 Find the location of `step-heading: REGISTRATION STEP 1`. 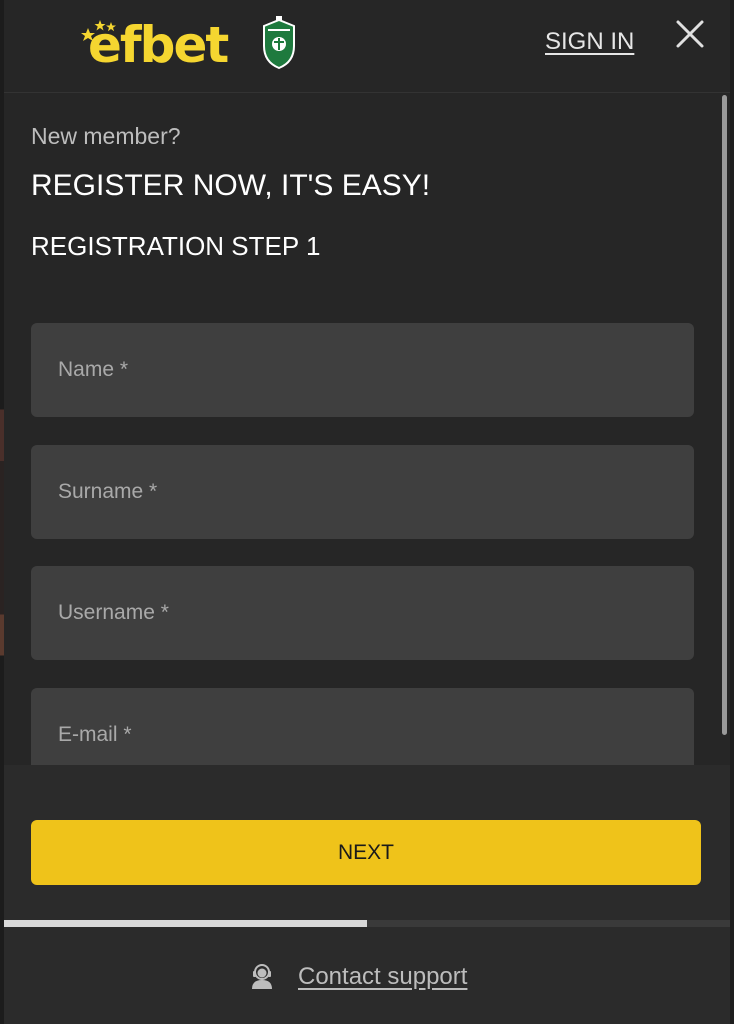

step-heading: REGISTRATION STEP 1 is located at coordinates (176, 246).